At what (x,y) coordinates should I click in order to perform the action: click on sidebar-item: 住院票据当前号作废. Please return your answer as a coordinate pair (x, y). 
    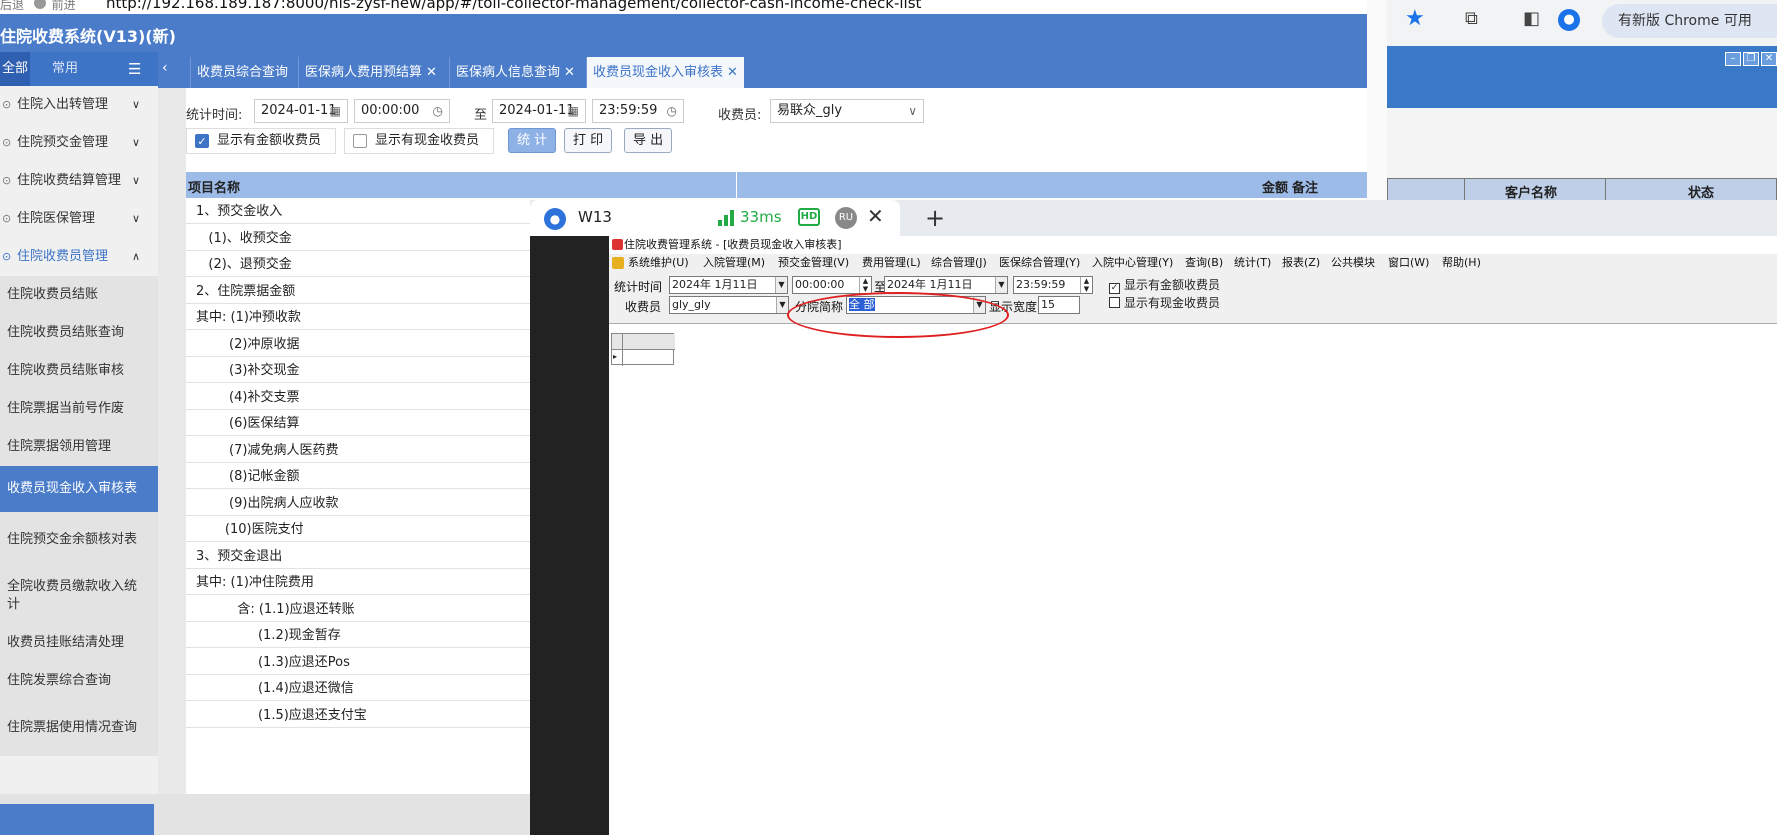
    Looking at the image, I should click on (79, 409).